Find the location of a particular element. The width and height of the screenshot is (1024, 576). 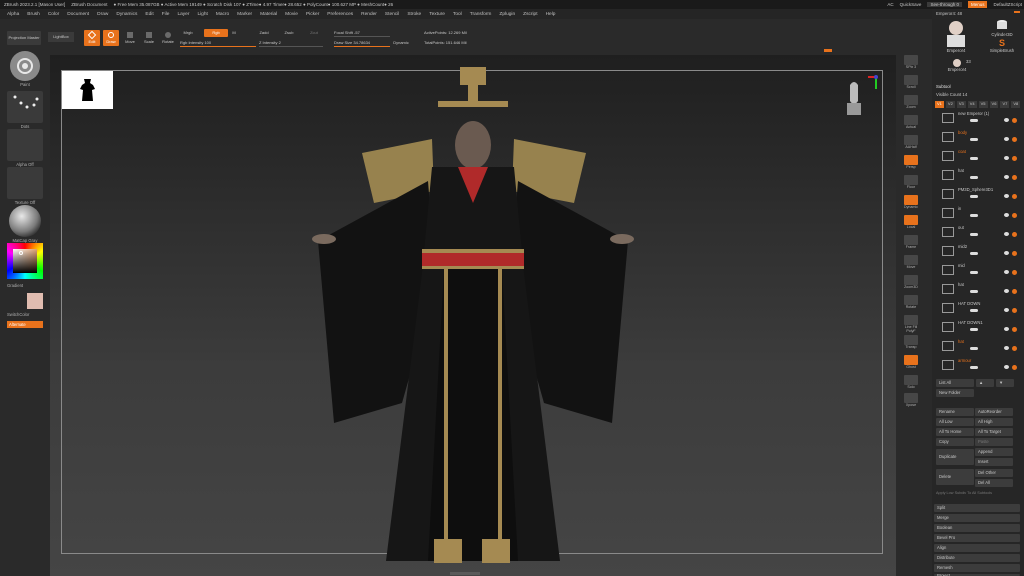

menu-render: Render is located at coordinates (369, 14).